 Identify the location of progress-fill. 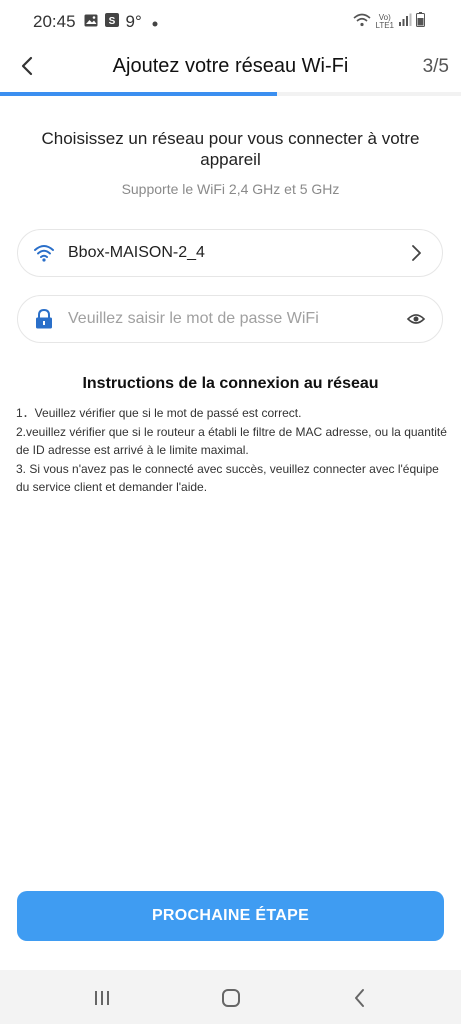
(138, 94).